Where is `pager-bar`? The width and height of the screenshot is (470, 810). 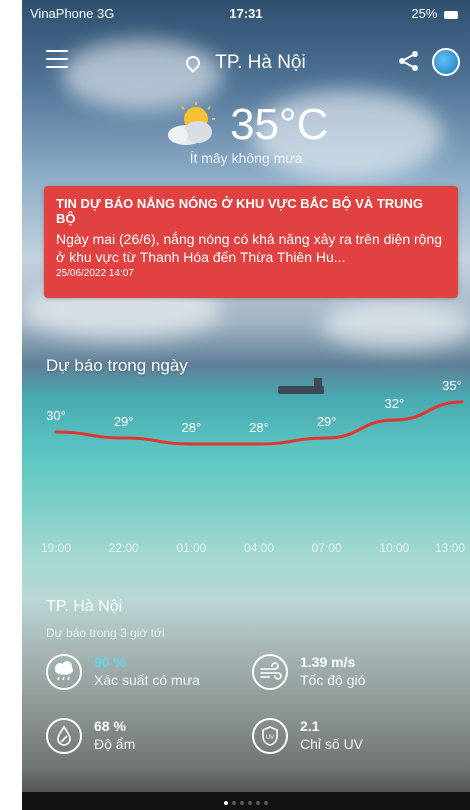
pager-bar is located at coordinates (246, 801).